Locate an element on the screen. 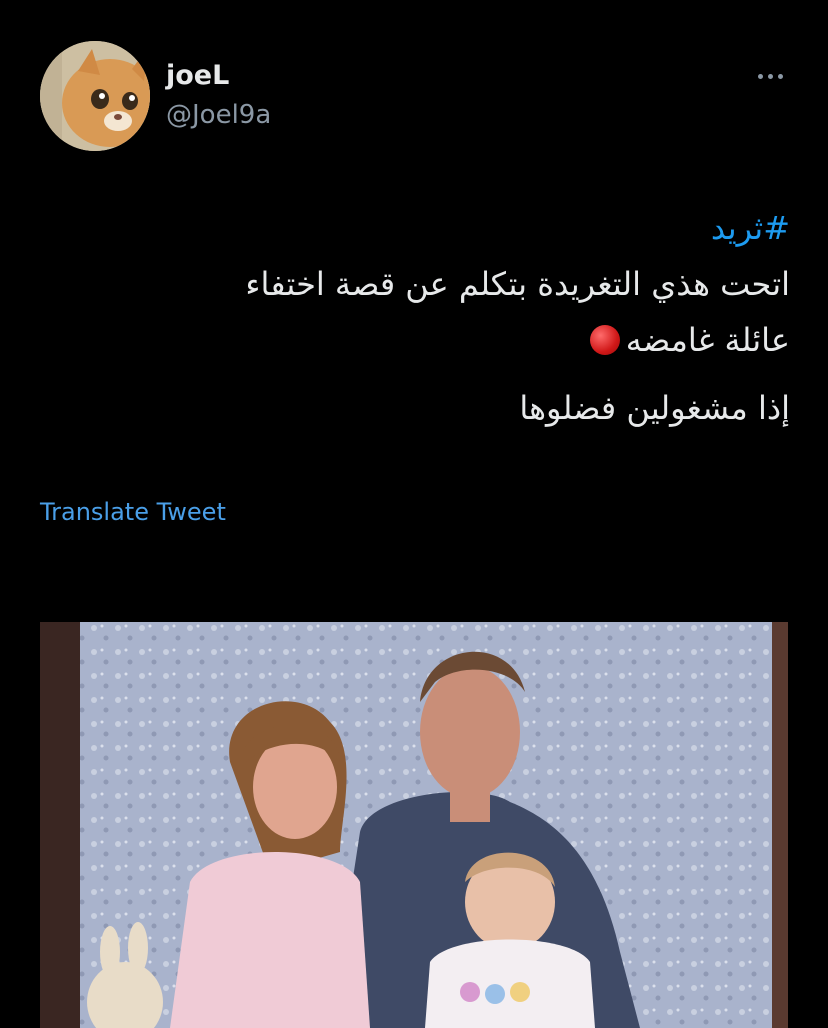  tweet-line-3: إذا مشغولين فضلوها is located at coordinates (654, 408).